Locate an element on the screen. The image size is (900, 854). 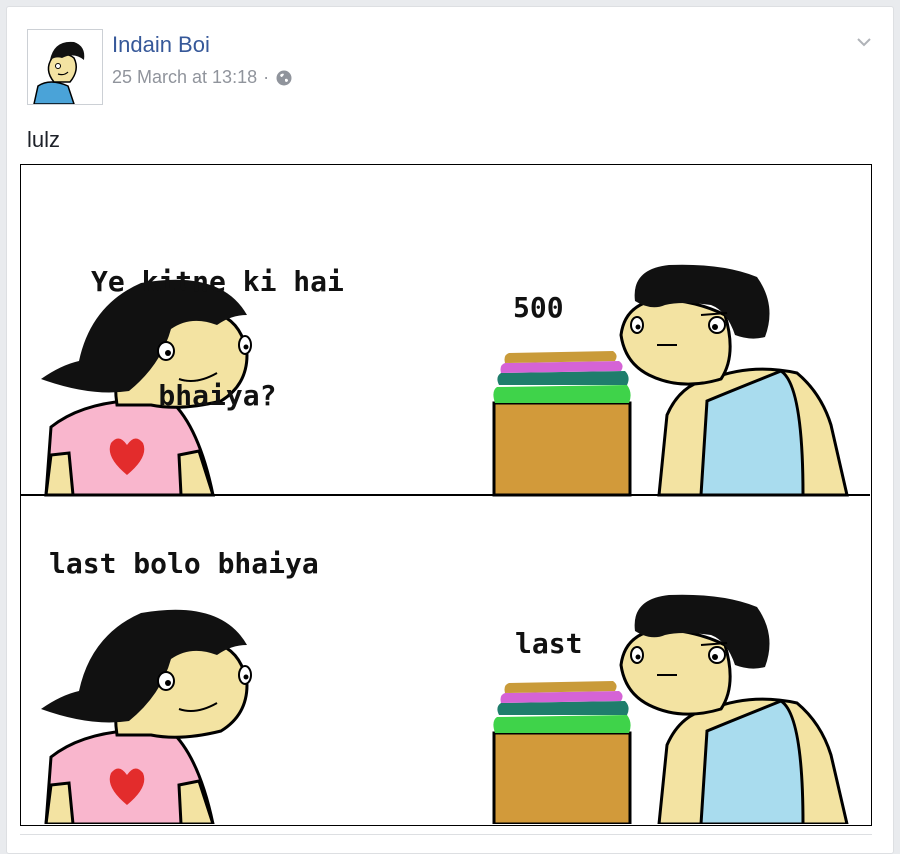
avatar is located at coordinates (65, 67).